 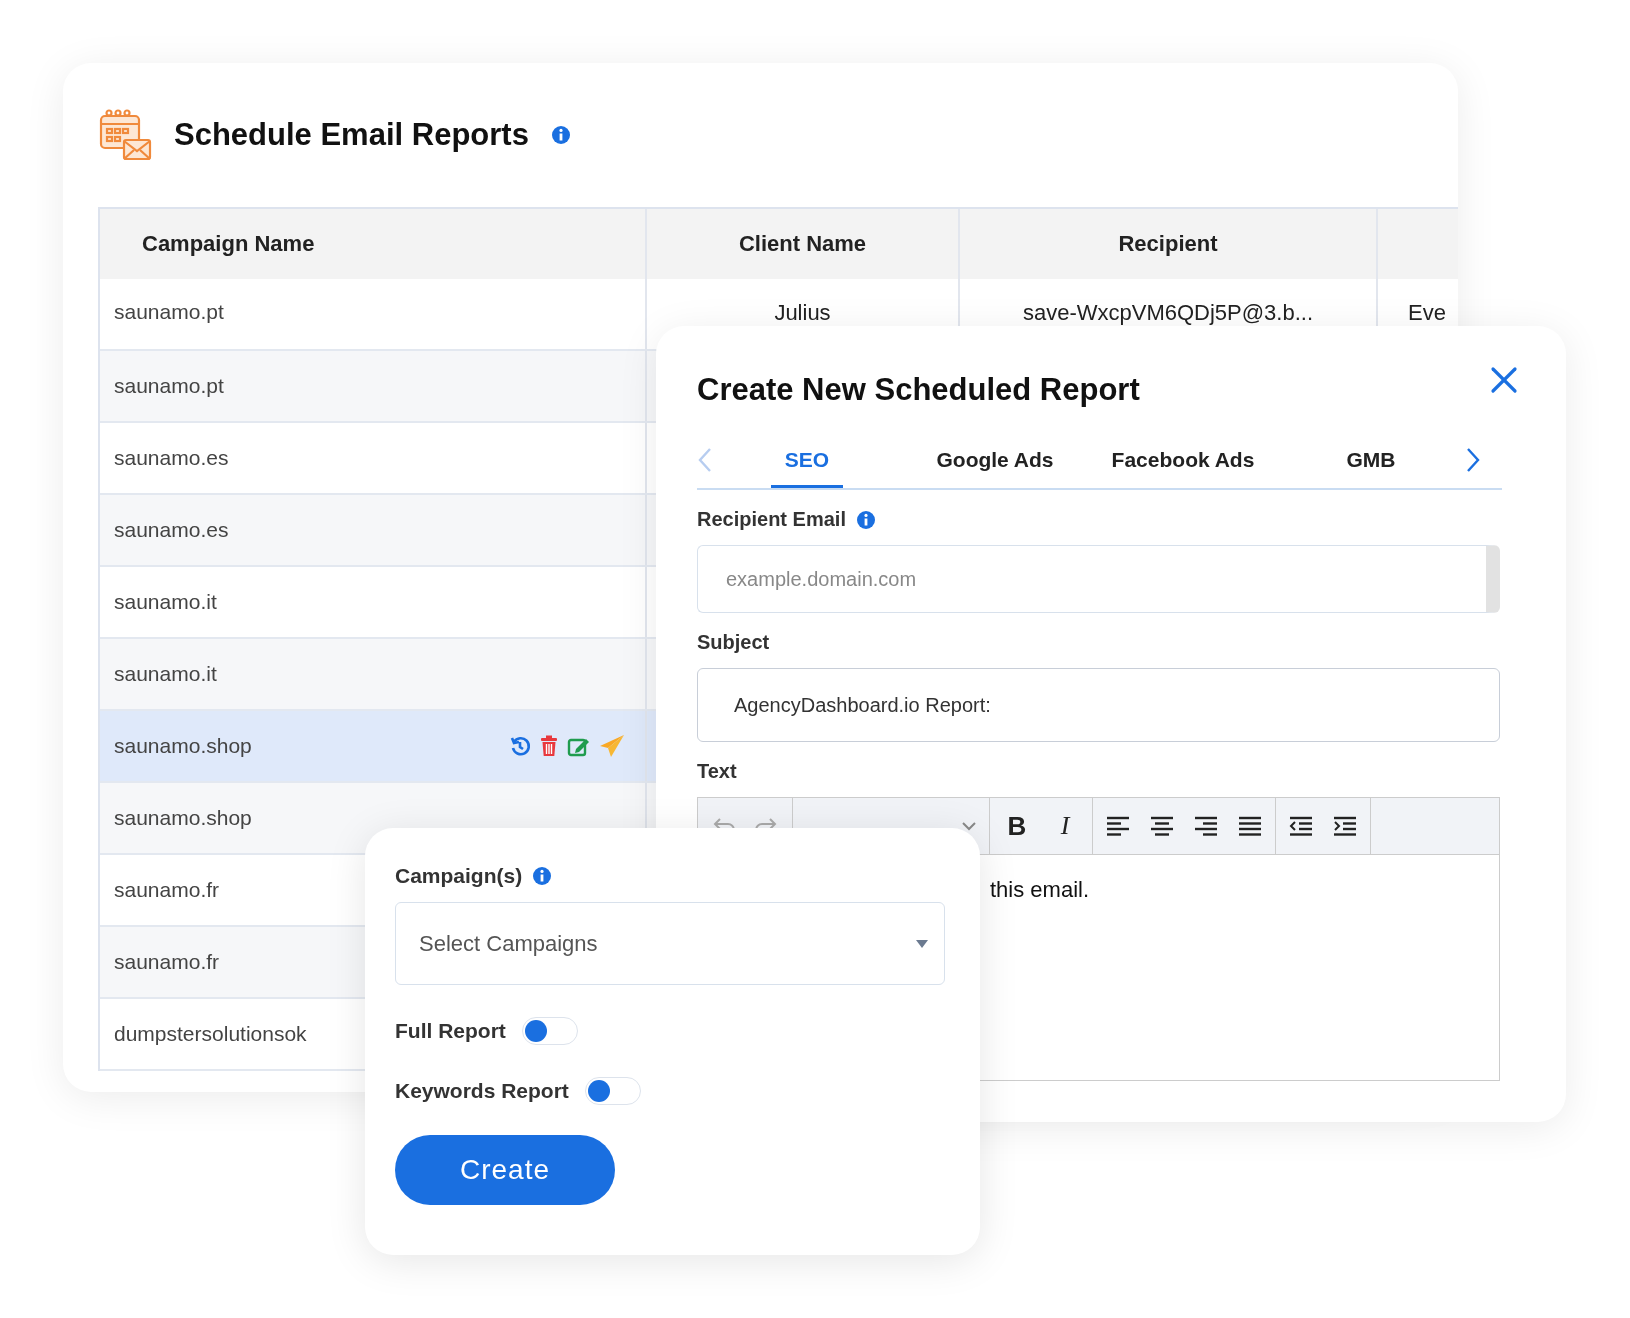 I want to click on indent-icon, so click(x=1345, y=826).